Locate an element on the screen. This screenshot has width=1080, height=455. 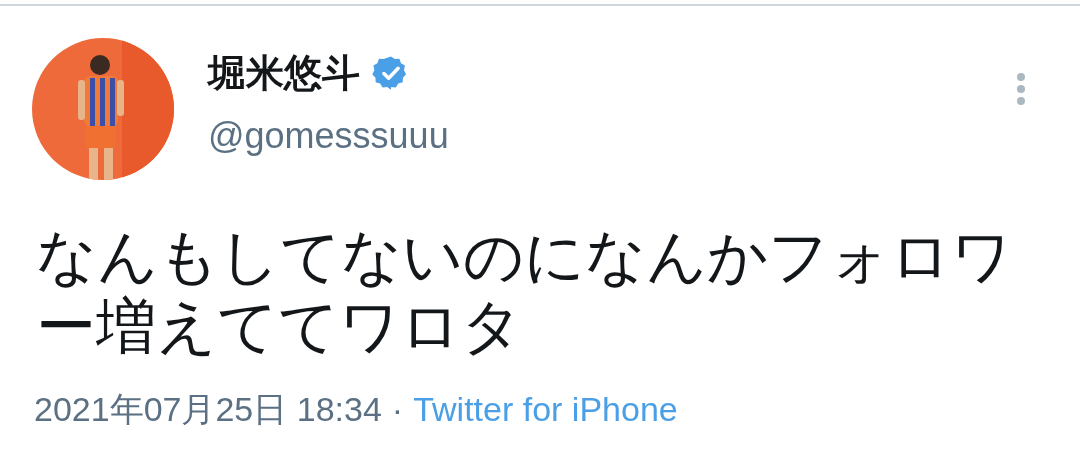
more-options-icon is located at coordinates (1021, 89).